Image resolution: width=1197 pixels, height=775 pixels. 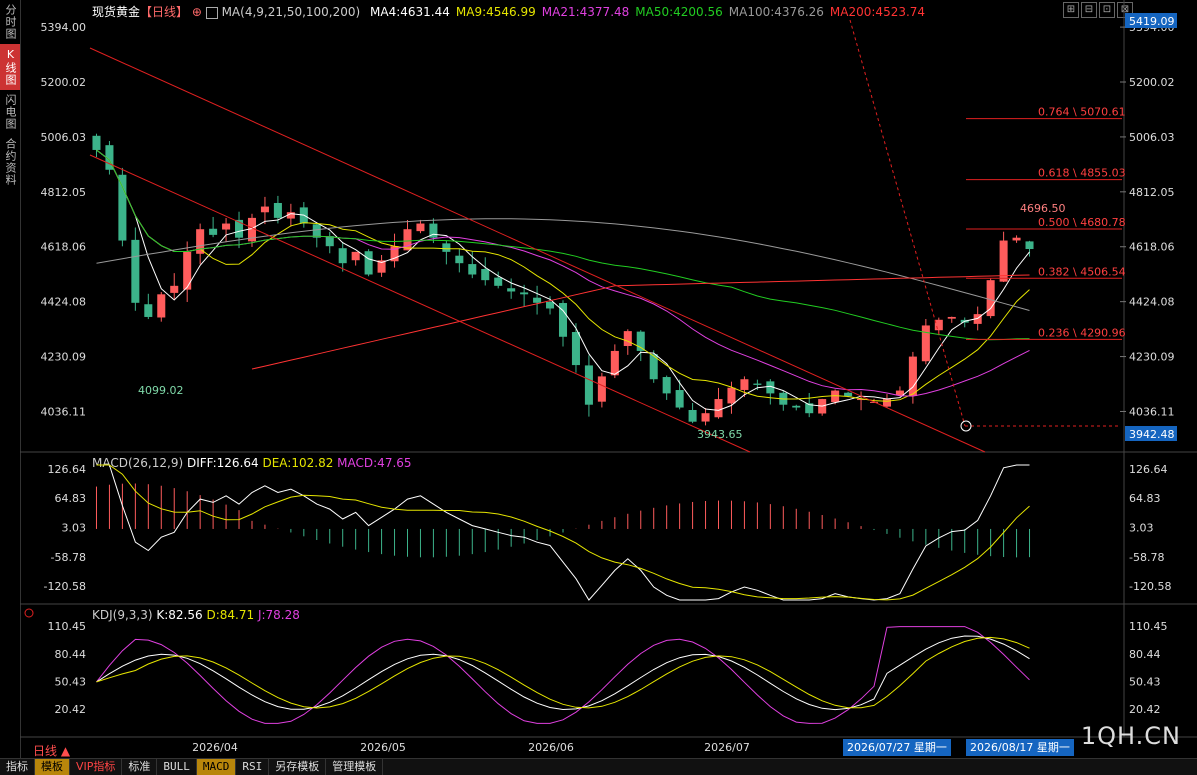 I want to click on price-tick-left: 5006.03, so click(x=64, y=137).